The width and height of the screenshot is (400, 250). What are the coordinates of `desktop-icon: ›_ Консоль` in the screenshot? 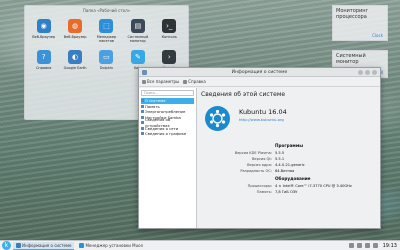 It's located at (169, 31).